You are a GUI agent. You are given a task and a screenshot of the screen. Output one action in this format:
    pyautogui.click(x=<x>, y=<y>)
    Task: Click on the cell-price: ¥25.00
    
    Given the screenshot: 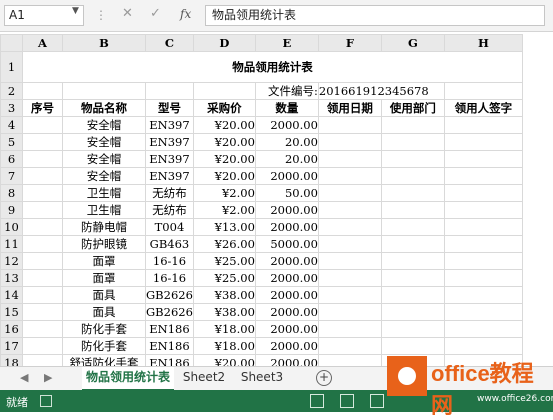 What is the action you would take?
    pyautogui.click(x=224, y=277)
    